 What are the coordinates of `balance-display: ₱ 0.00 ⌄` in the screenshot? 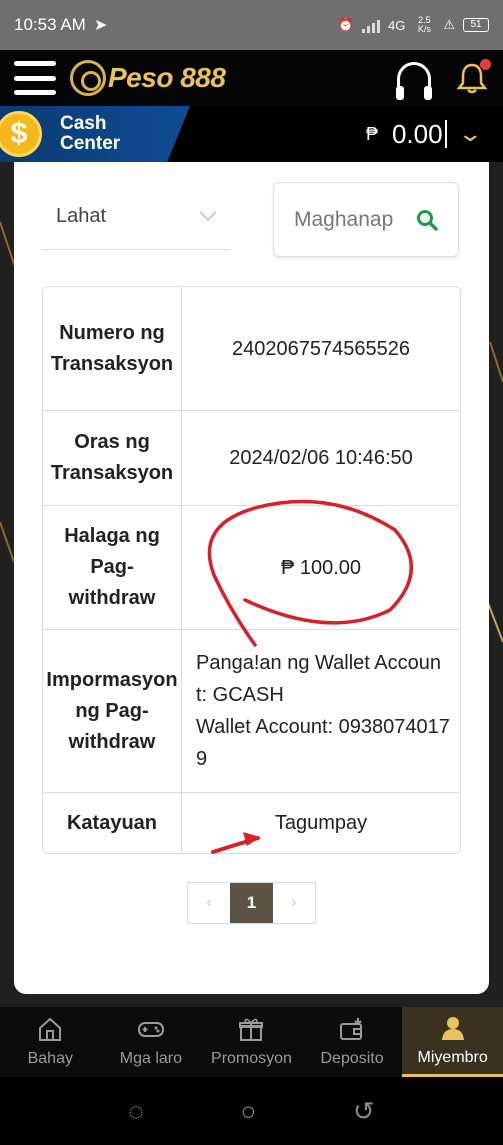 It's located at (434, 134).